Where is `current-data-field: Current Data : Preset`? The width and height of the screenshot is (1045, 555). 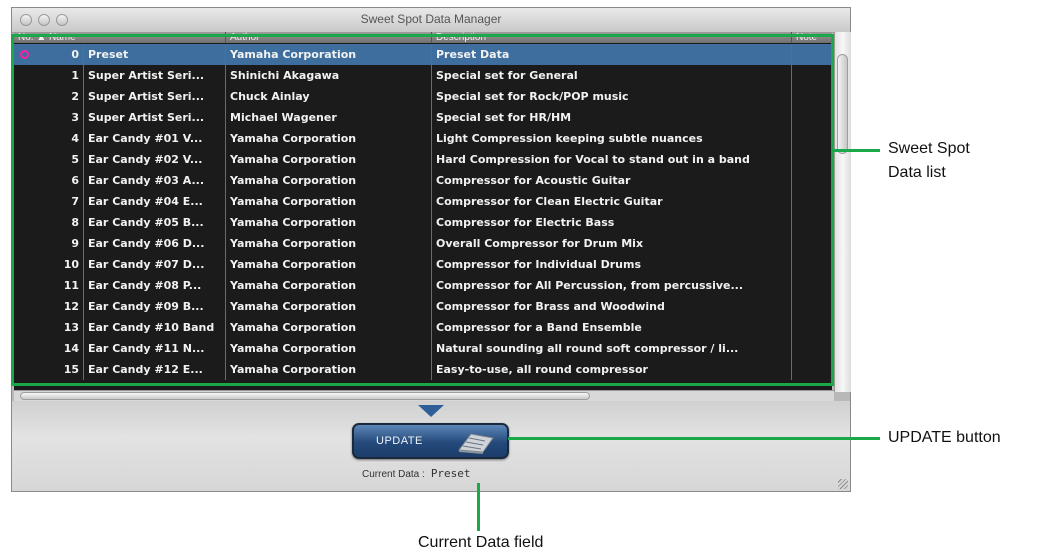
current-data-field: Current Data : Preset is located at coordinates (416, 473).